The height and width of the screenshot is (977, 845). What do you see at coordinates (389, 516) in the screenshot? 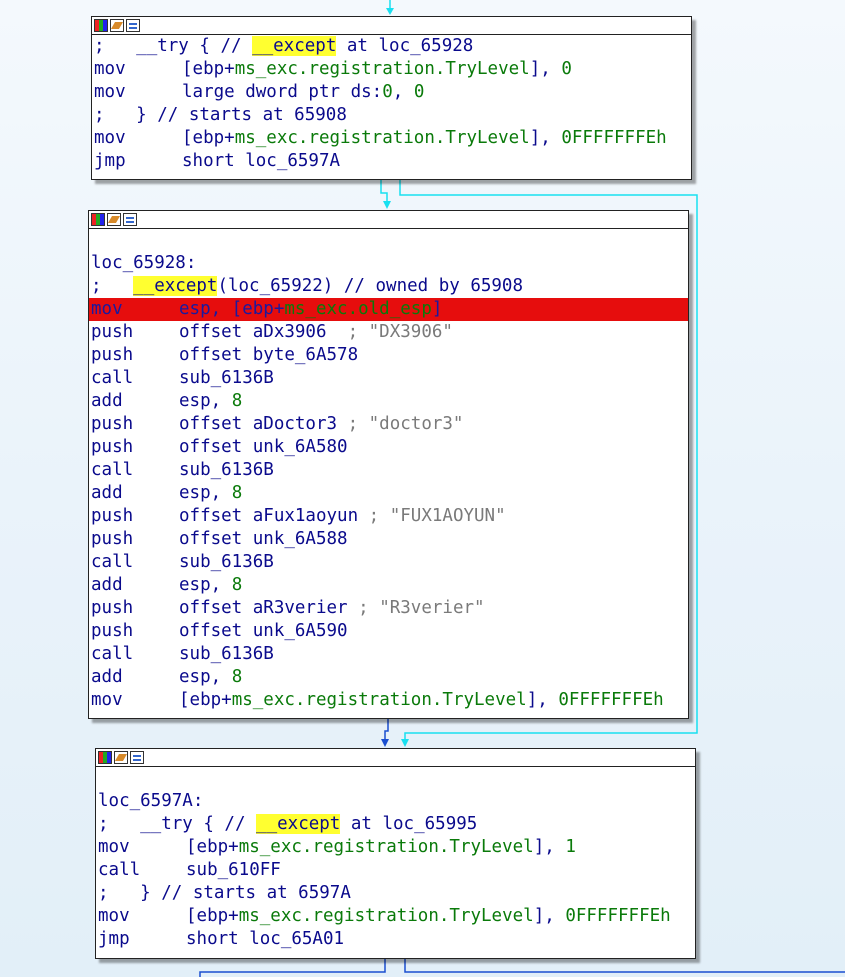
I see `code-line: push offset aFux1aoyun ; "FUX1AOYUN"` at bounding box center [389, 516].